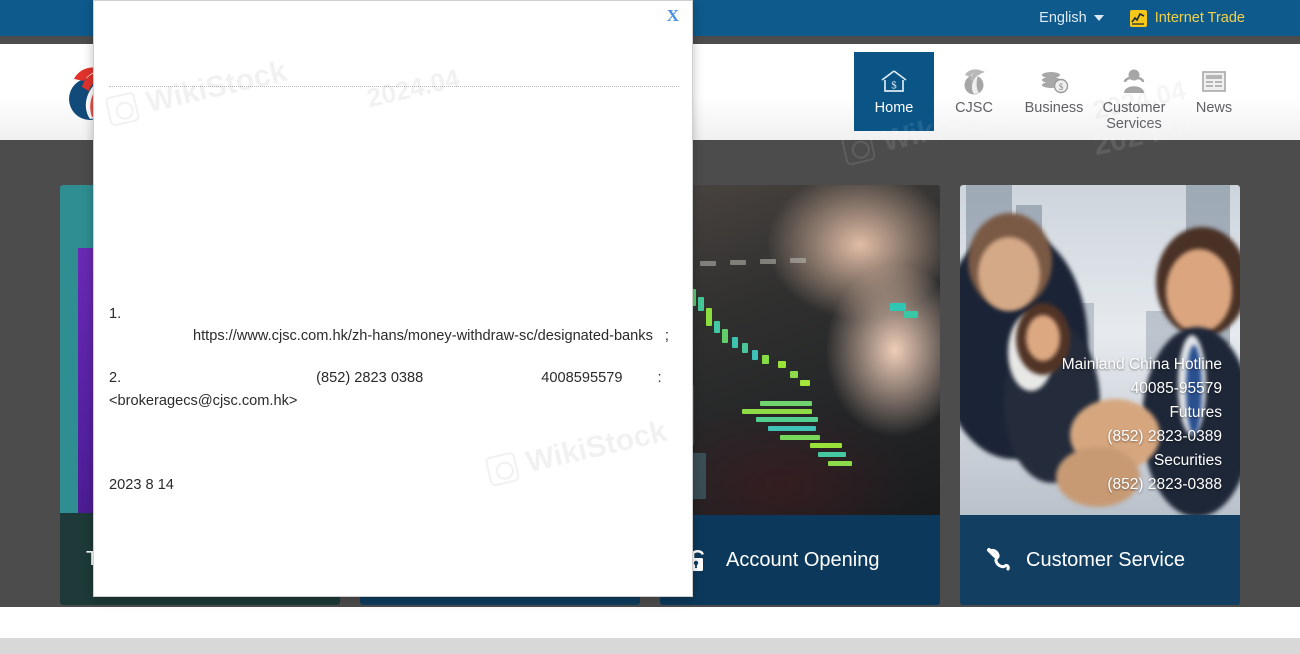 The width and height of the screenshot is (1300, 654). Describe the element at coordinates (650, 646) in the screenshot. I see `footer-gray-strip` at that location.